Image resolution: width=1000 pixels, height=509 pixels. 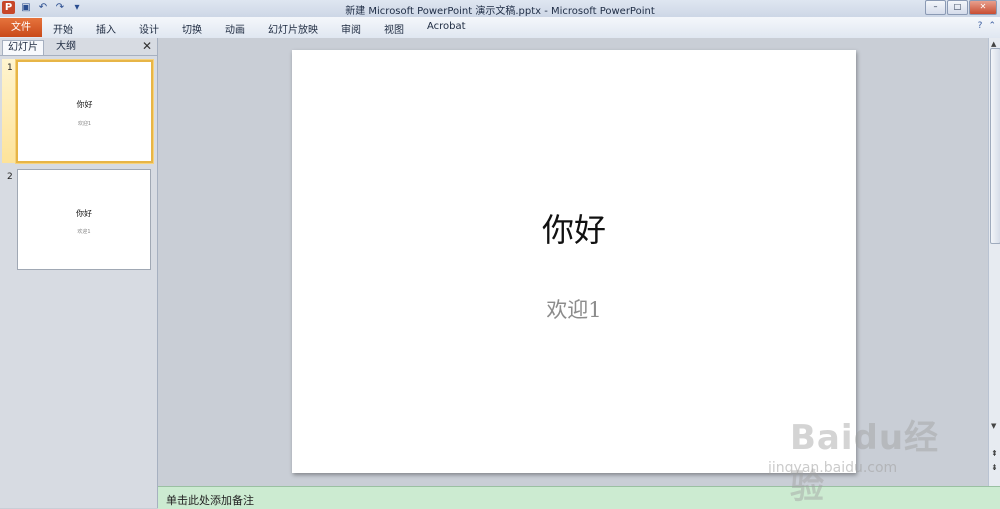 What do you see at coordinates (84, 111) in the screenshot?
I see `slide-thumbnail-1: 你好 欢迎1` at bounding box center [84, 111].